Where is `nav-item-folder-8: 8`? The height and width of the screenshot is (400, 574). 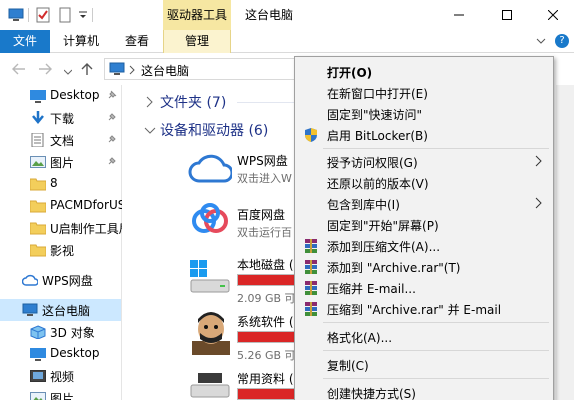
nav-item-folder-8: 8 is located at coordinates (60, 184).